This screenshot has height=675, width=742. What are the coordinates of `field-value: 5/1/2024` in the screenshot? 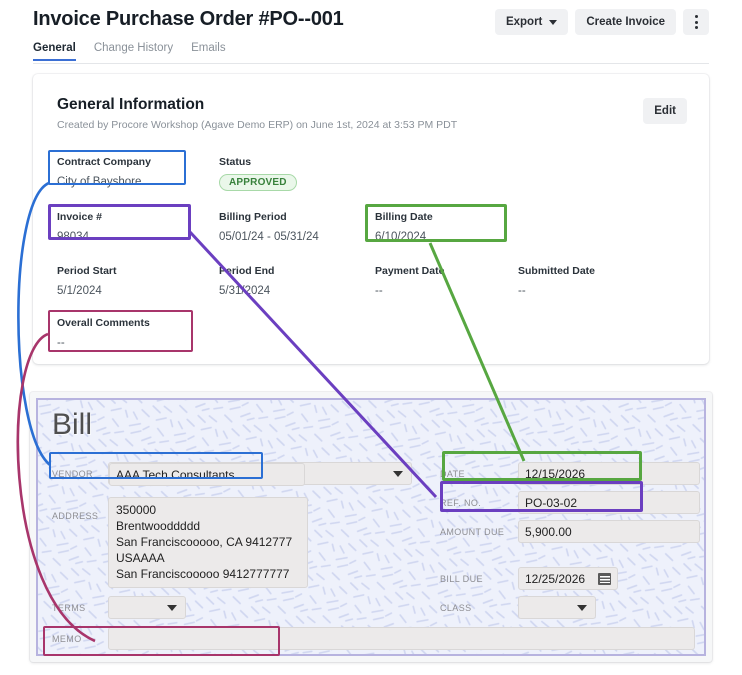 It's located at (79, 291).